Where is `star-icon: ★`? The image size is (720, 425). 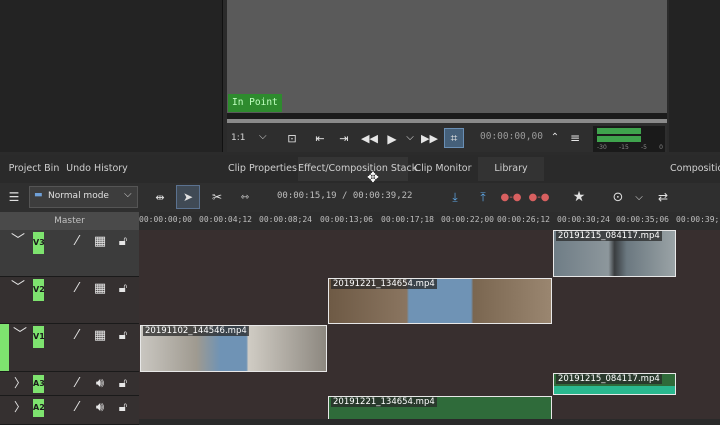 star-icon: ★ is located at coordinates (579, 197).